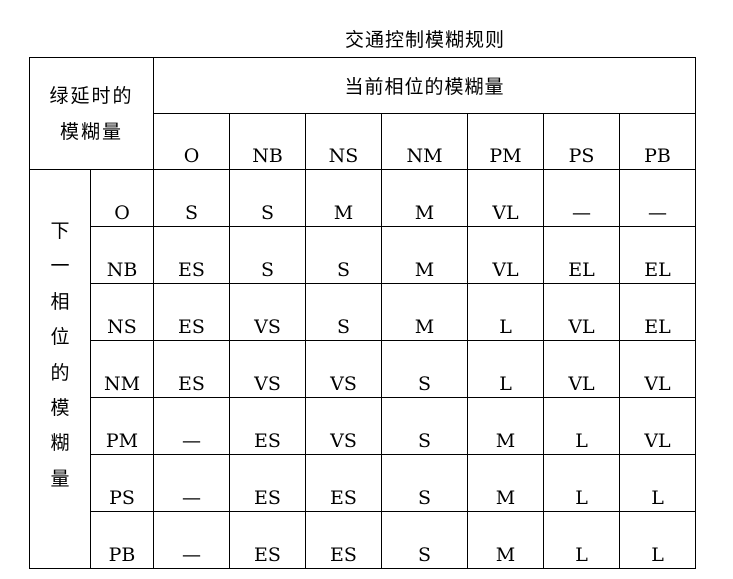 Image resolution: width=733 pixels, height=579 pixels. Describe the element at coordinates (122, 483) in the screenshot. I see `row-header: PS` at that location.